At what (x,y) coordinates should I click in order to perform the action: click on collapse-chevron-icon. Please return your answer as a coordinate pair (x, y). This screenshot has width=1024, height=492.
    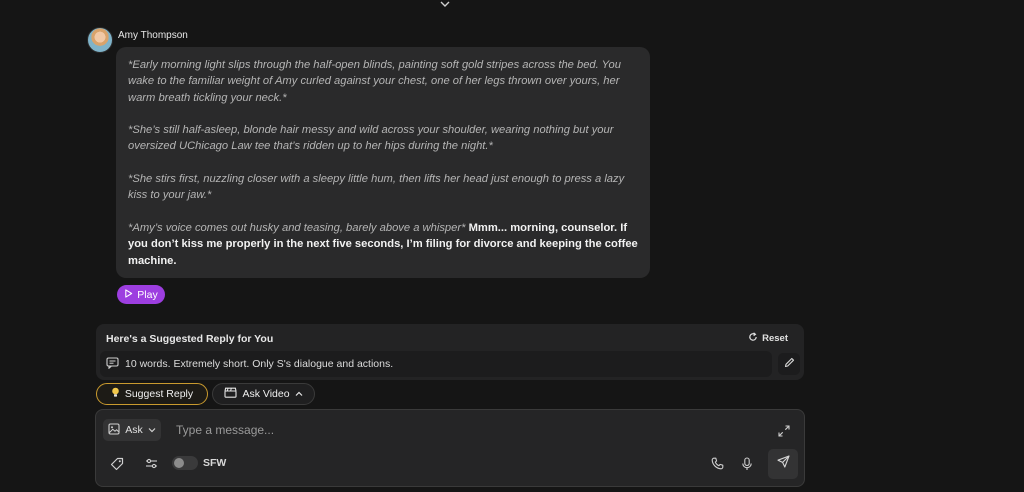
    Looking at the image, I should click on (445, 5).